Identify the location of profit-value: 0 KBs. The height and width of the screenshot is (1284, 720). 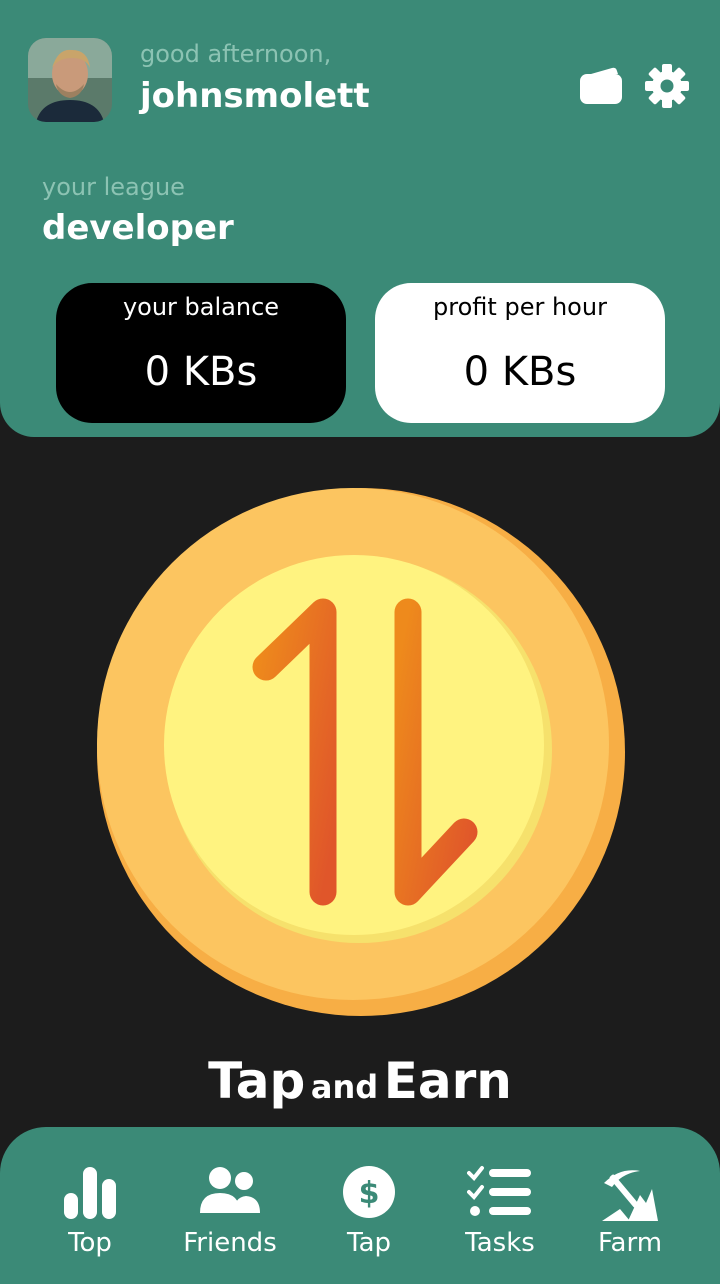
(520, 372).